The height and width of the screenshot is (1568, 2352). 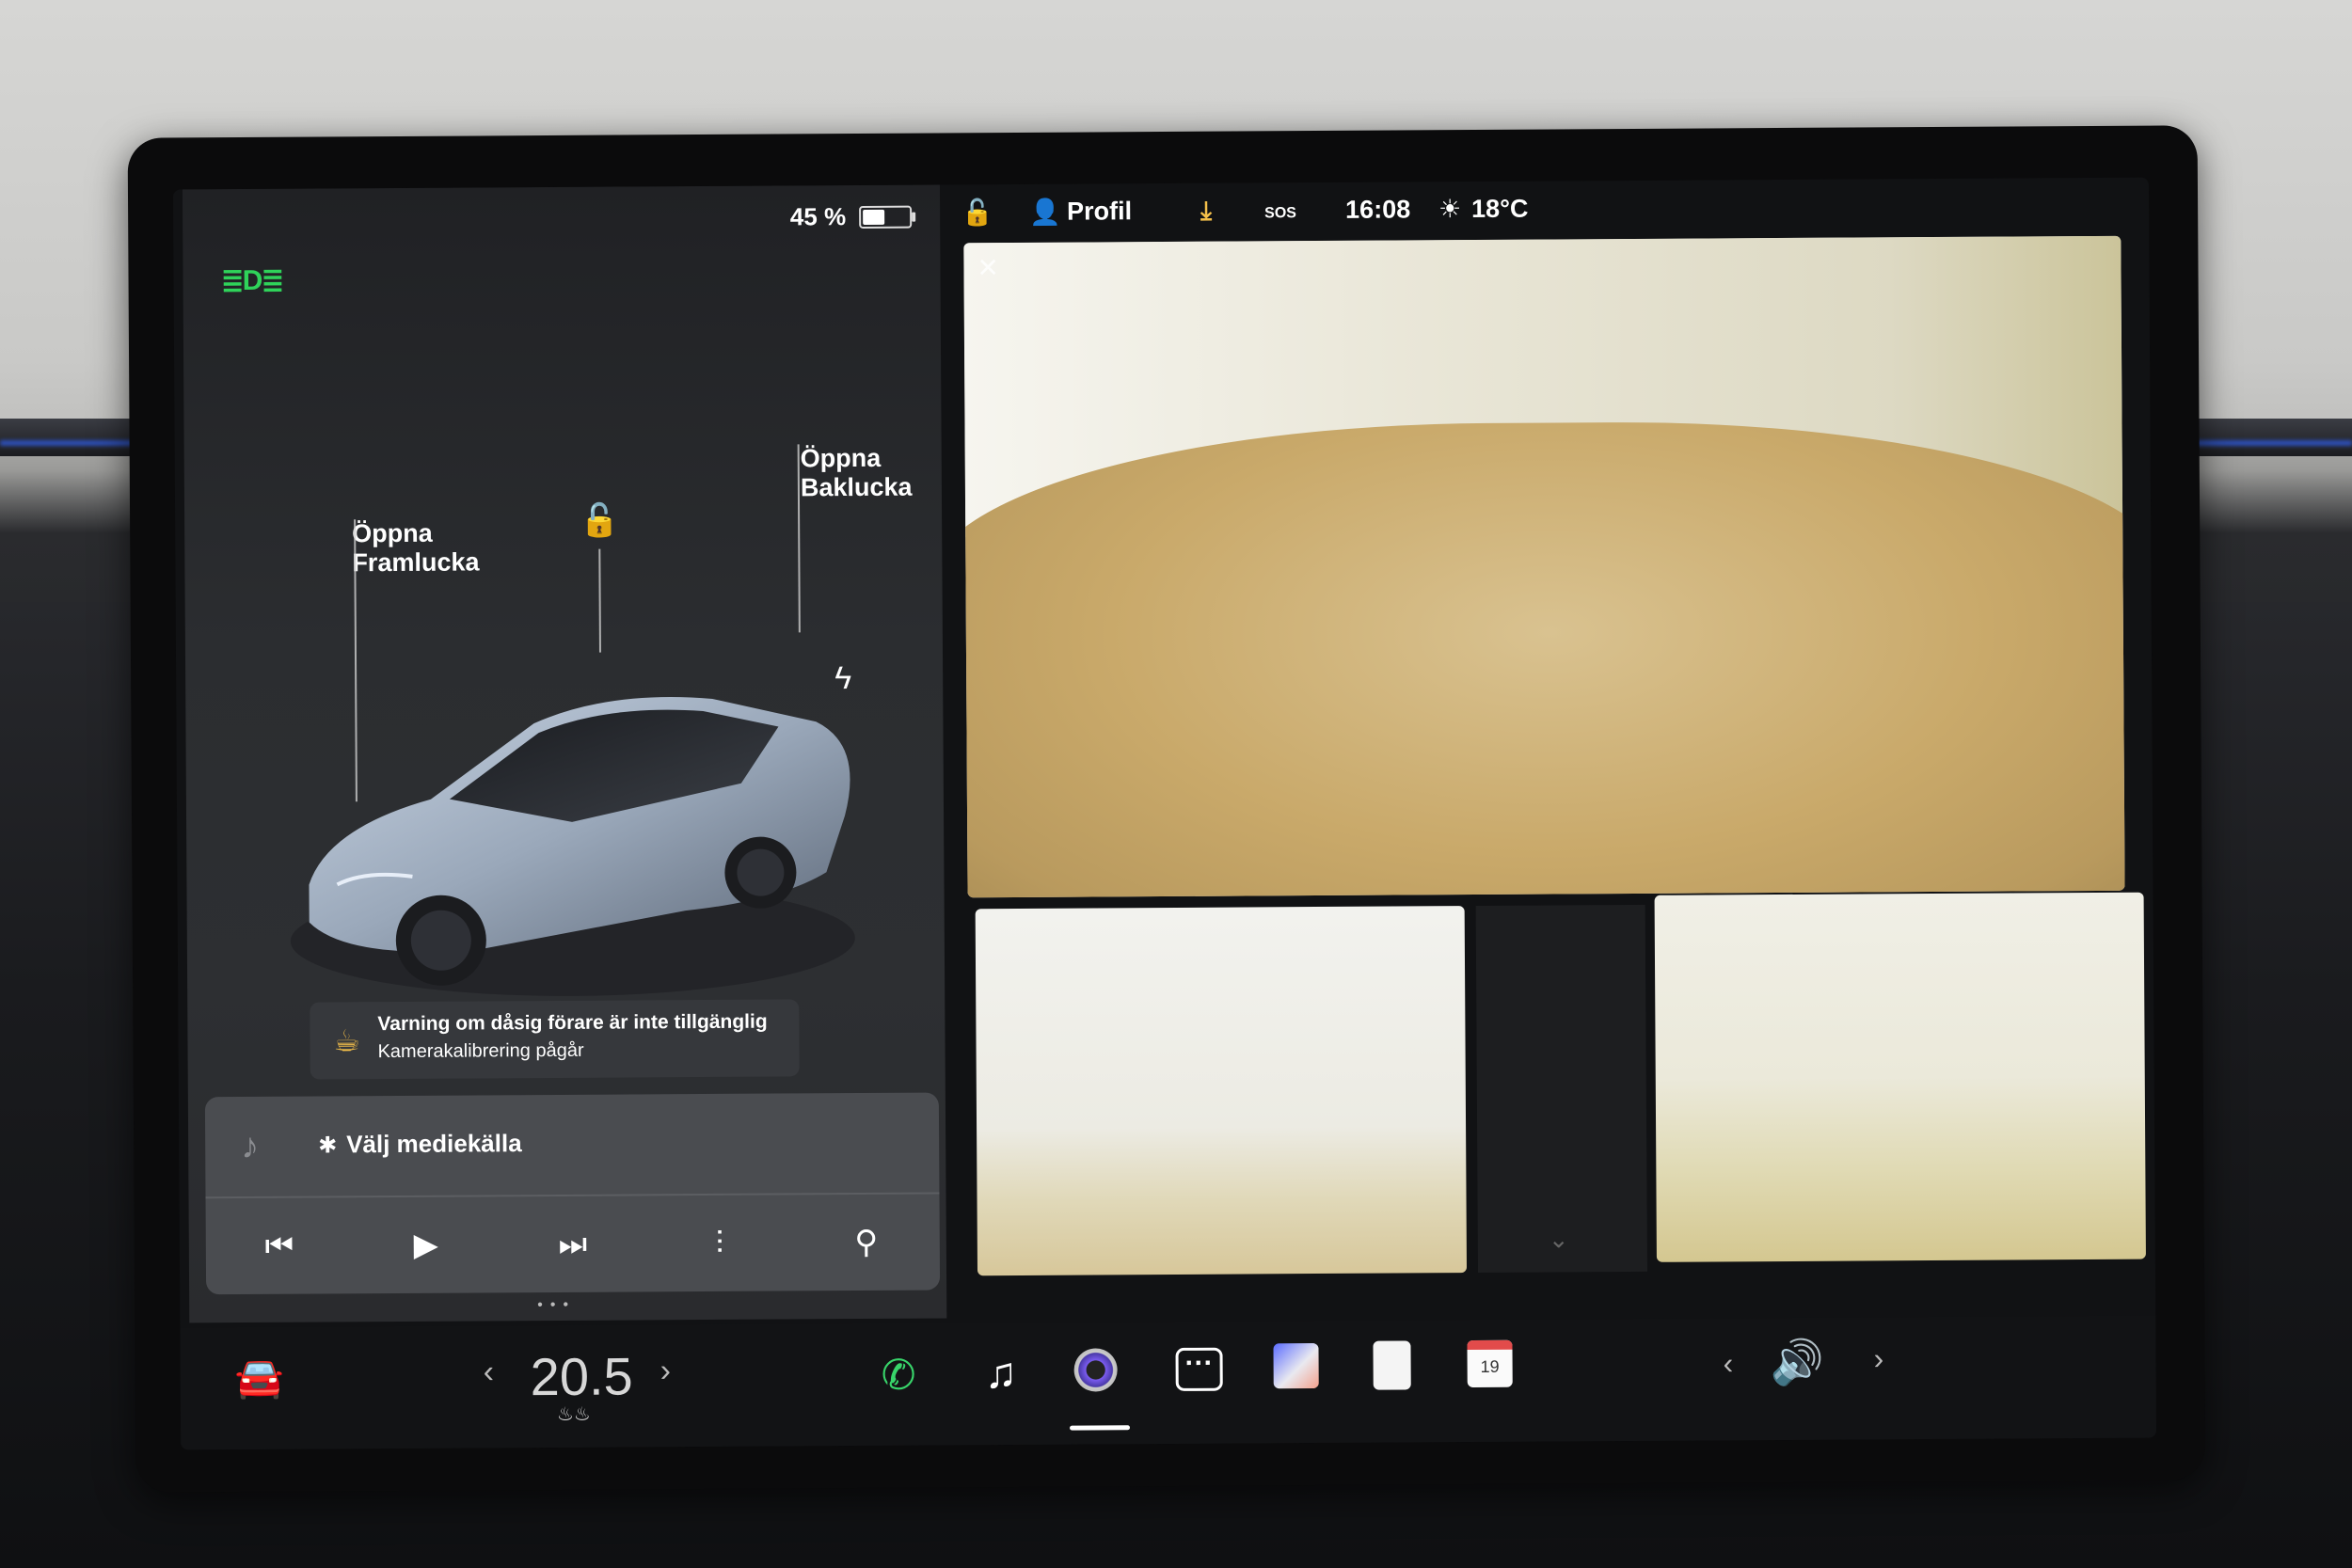 What do you see at coordinates (480, 1051) in the screenshot?
I see `warning-subtitle: Kamerakalibrering pågår` at bounding box center [480, 1051].